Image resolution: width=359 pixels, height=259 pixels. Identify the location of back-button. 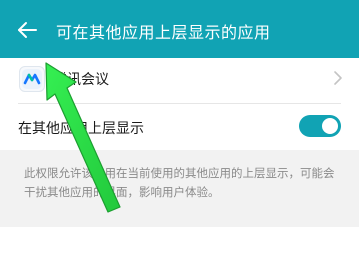
(27, 30).